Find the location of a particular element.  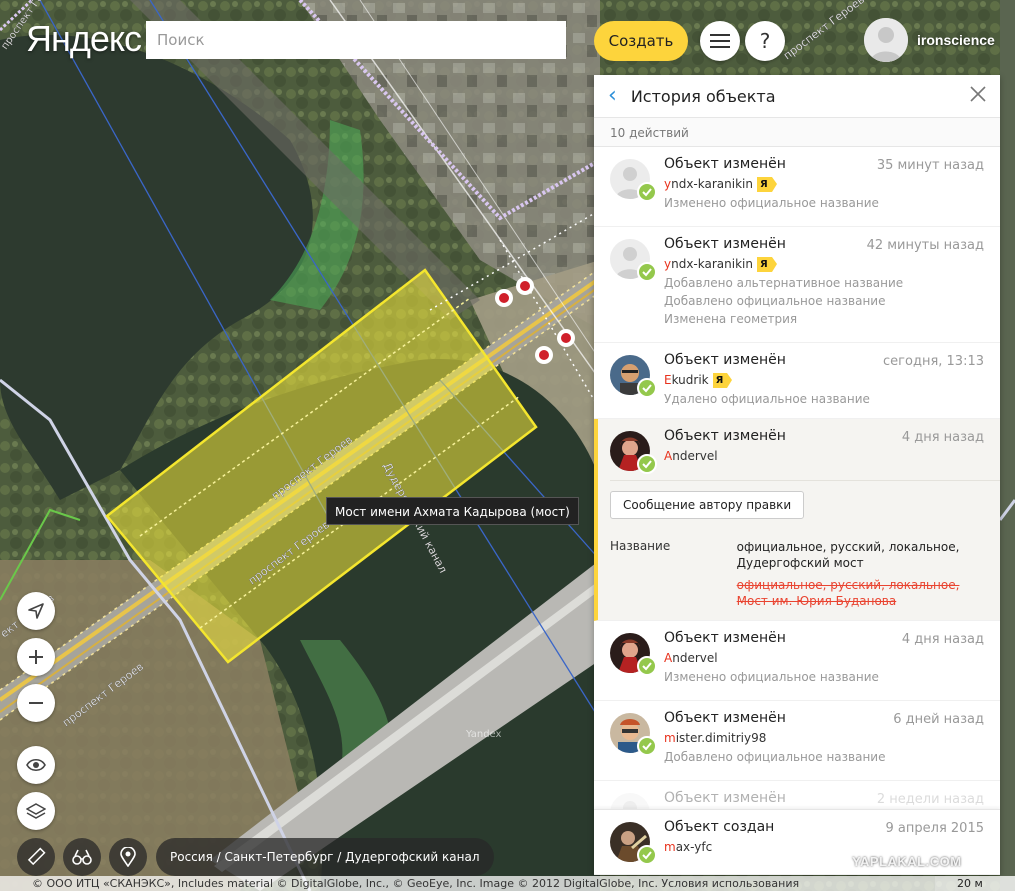

yandex-logo: Яндекс is located at coordinates (84, 39).